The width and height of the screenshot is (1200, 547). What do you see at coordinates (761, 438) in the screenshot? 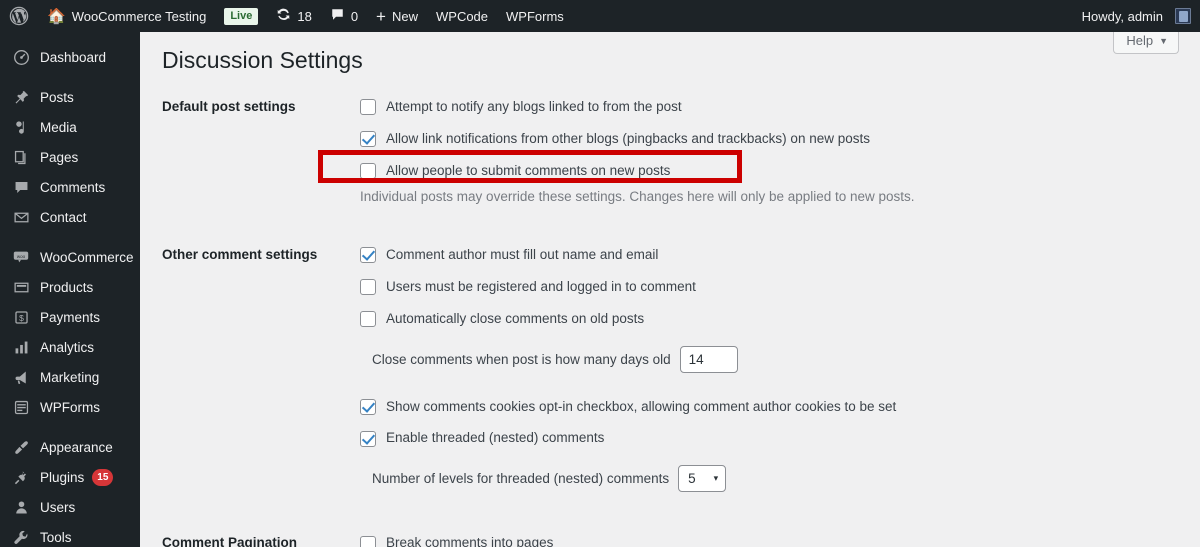
I see `option-threaded-comments: Enable threaded (nested) comments` at bounding box center [761, 438].